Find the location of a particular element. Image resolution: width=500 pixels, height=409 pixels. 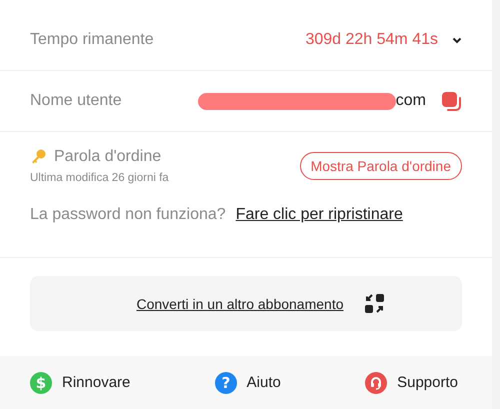

username-value: com is located at coordinates (411, 101).